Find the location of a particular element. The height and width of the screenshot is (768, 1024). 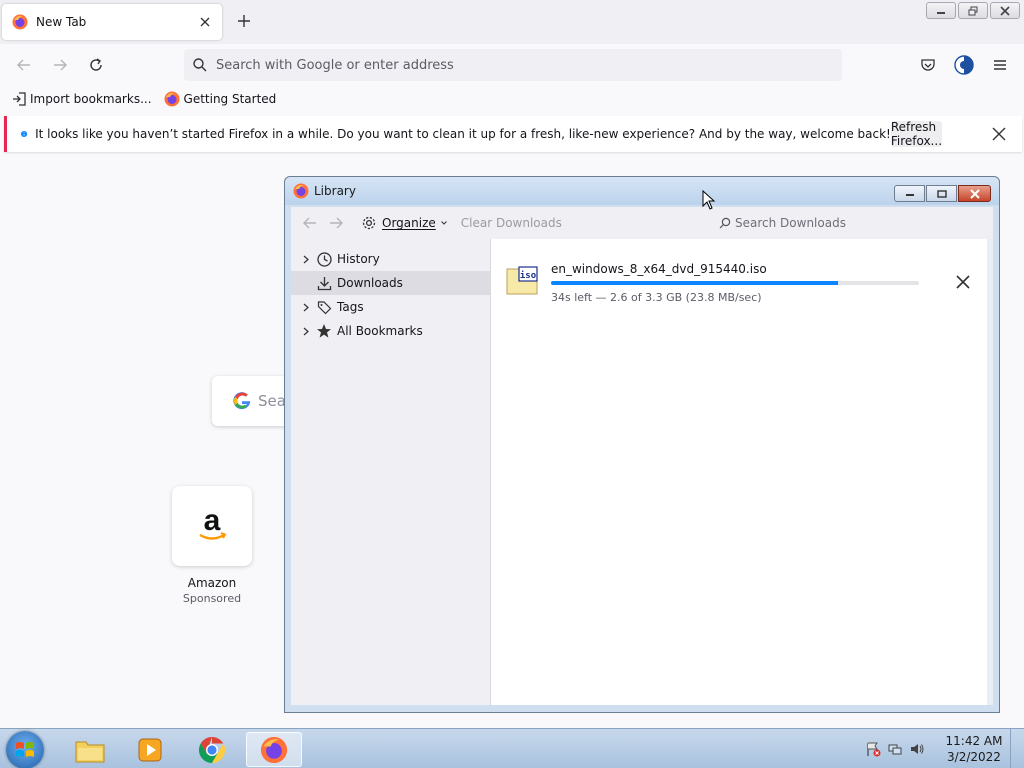

bookmarks-toolbar: Import bookmarks... Getting Started is located at coordinates (512, 99).